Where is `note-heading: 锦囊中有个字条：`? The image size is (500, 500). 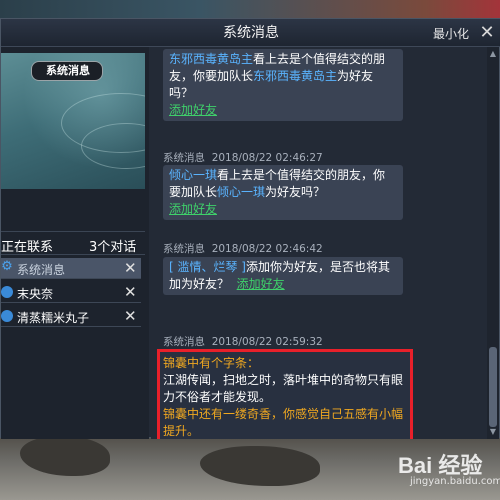 note-heading: 锦囊中有个字条： is located at coordinates (211, 363).